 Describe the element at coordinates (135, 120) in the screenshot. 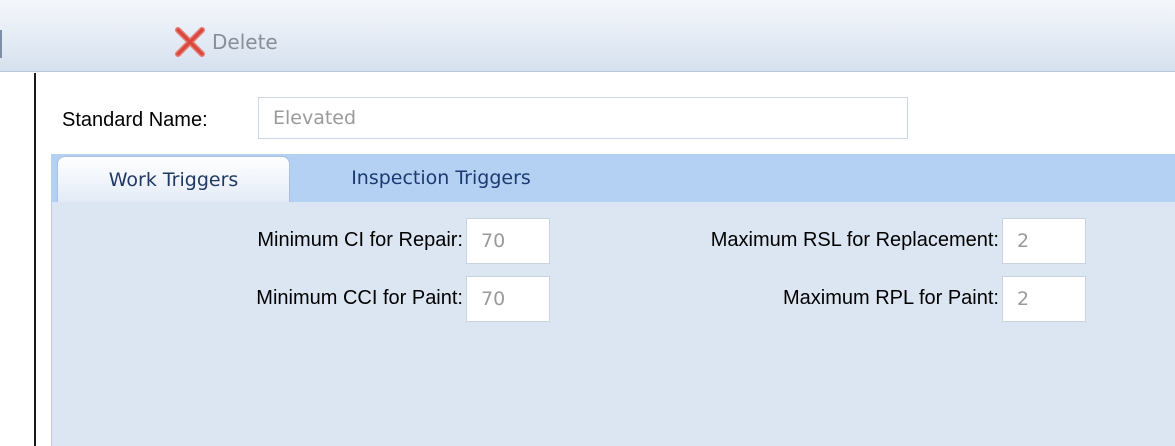

I see `standard-name-label: Standard Name:` at that location.